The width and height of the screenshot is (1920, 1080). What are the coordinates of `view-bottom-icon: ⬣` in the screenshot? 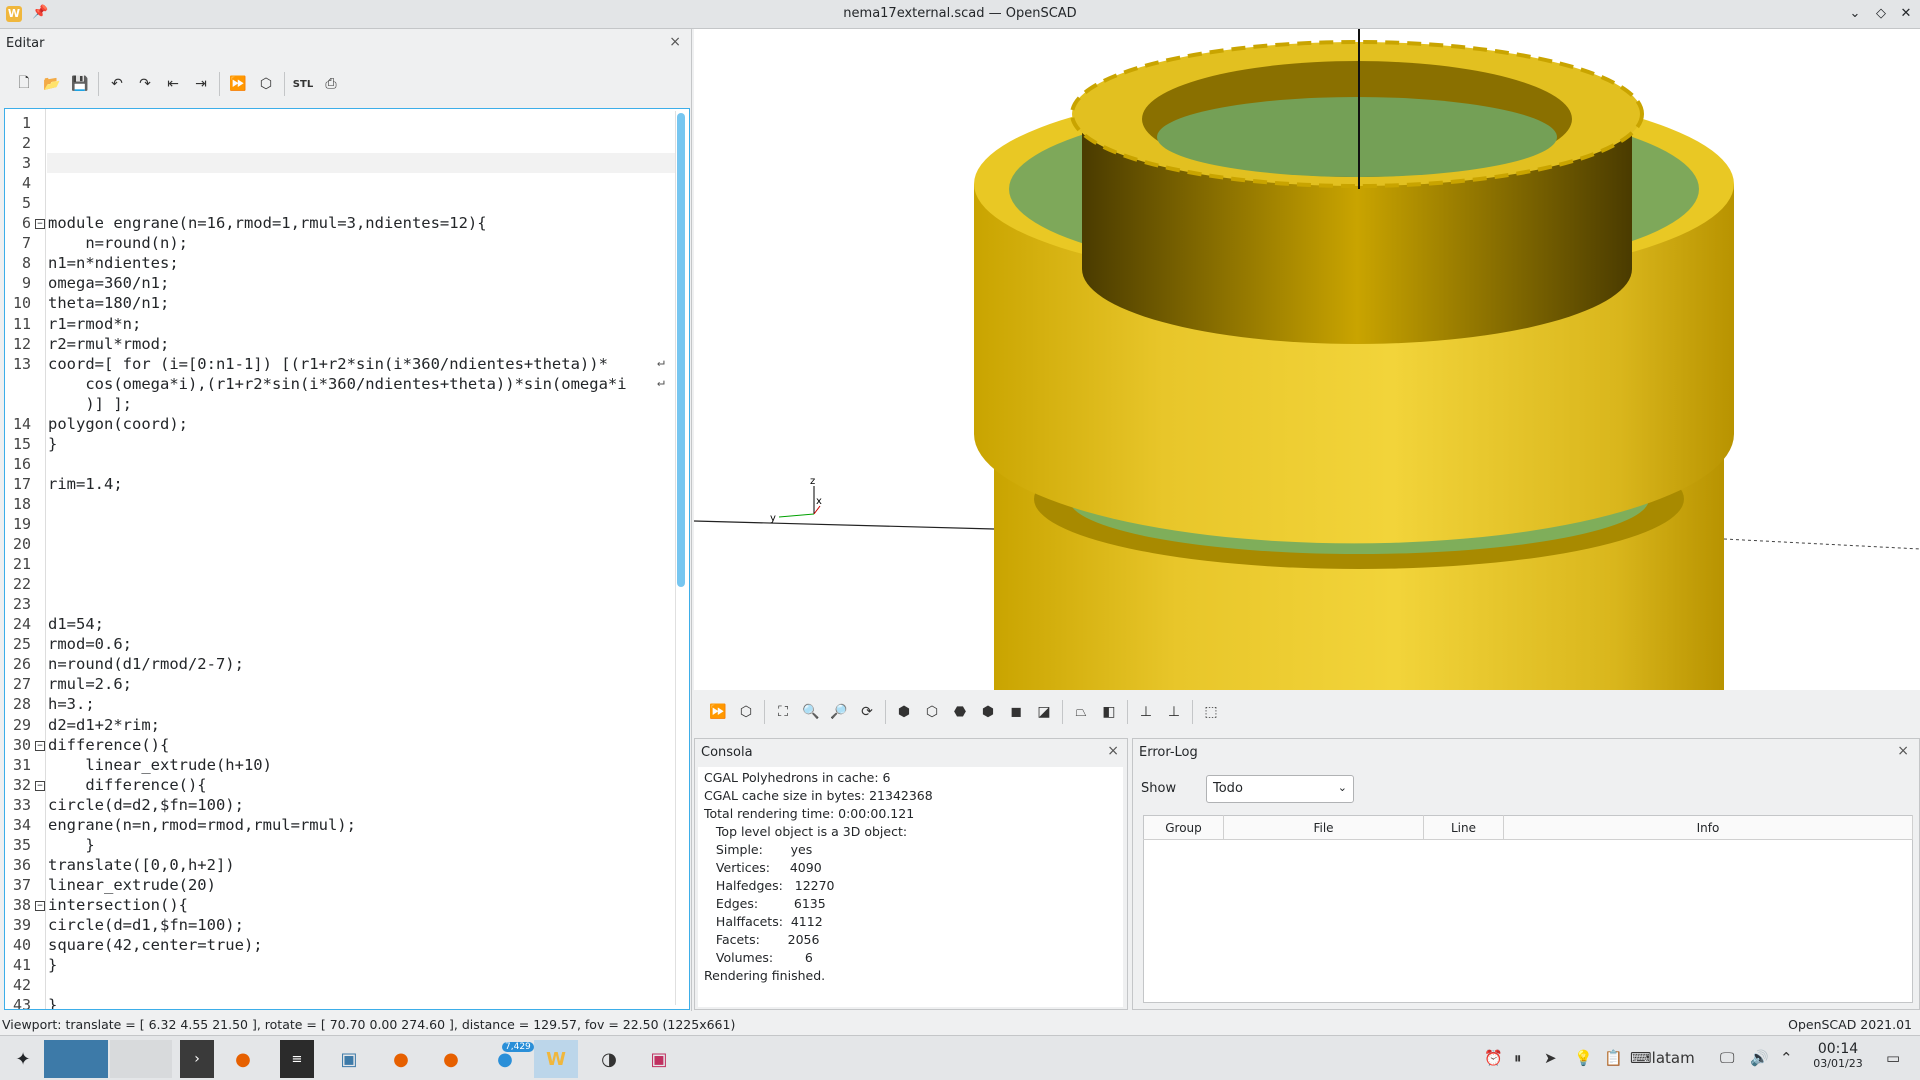 It's located at (960, 712).